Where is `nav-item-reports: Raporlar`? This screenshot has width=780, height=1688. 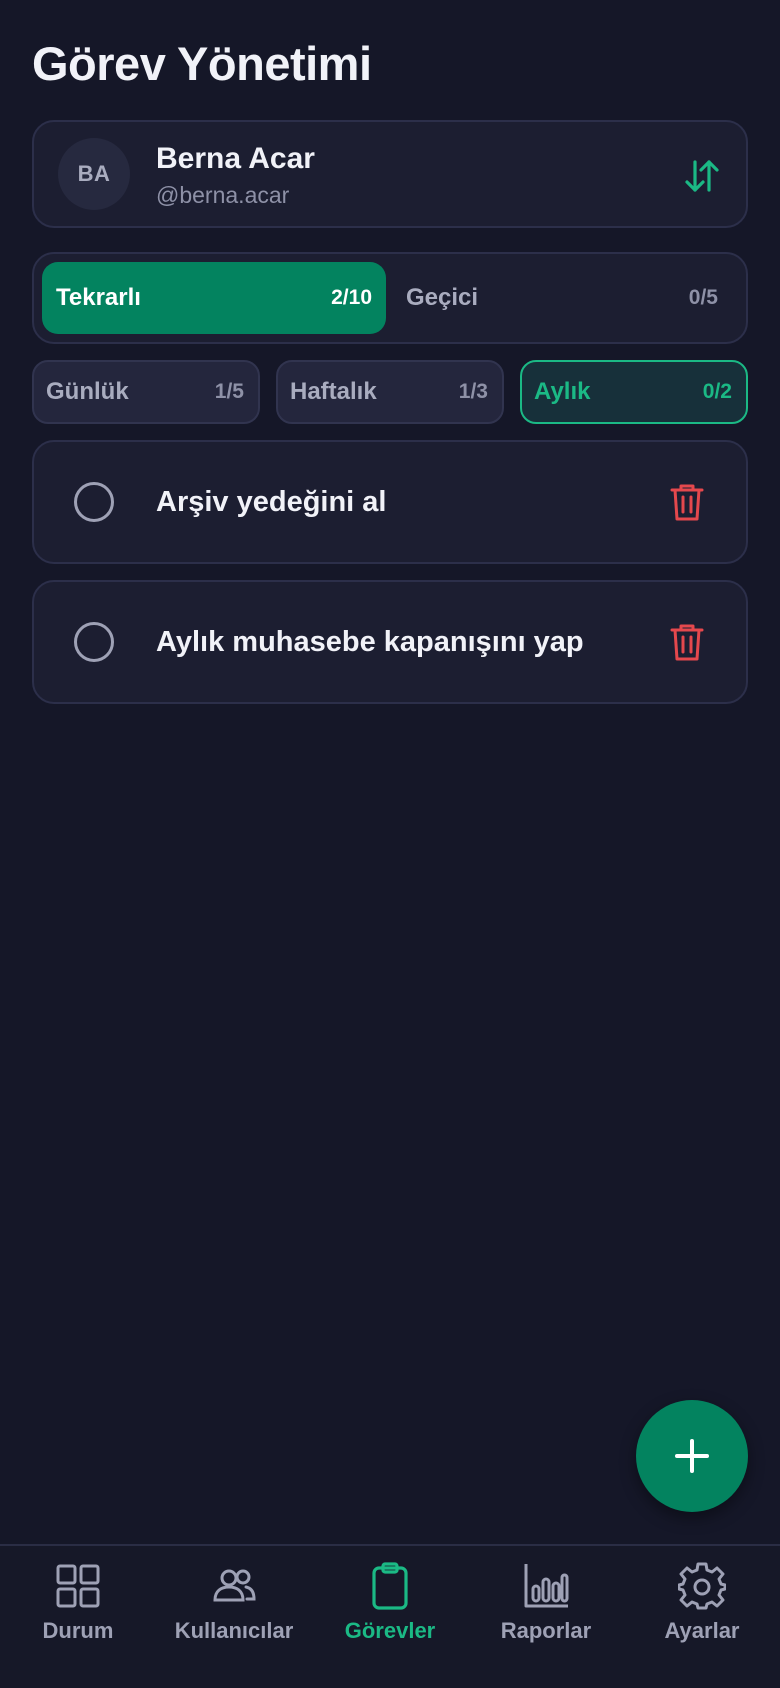 nav-item-reports: Raporlar is located at coordinates (546, 1612).